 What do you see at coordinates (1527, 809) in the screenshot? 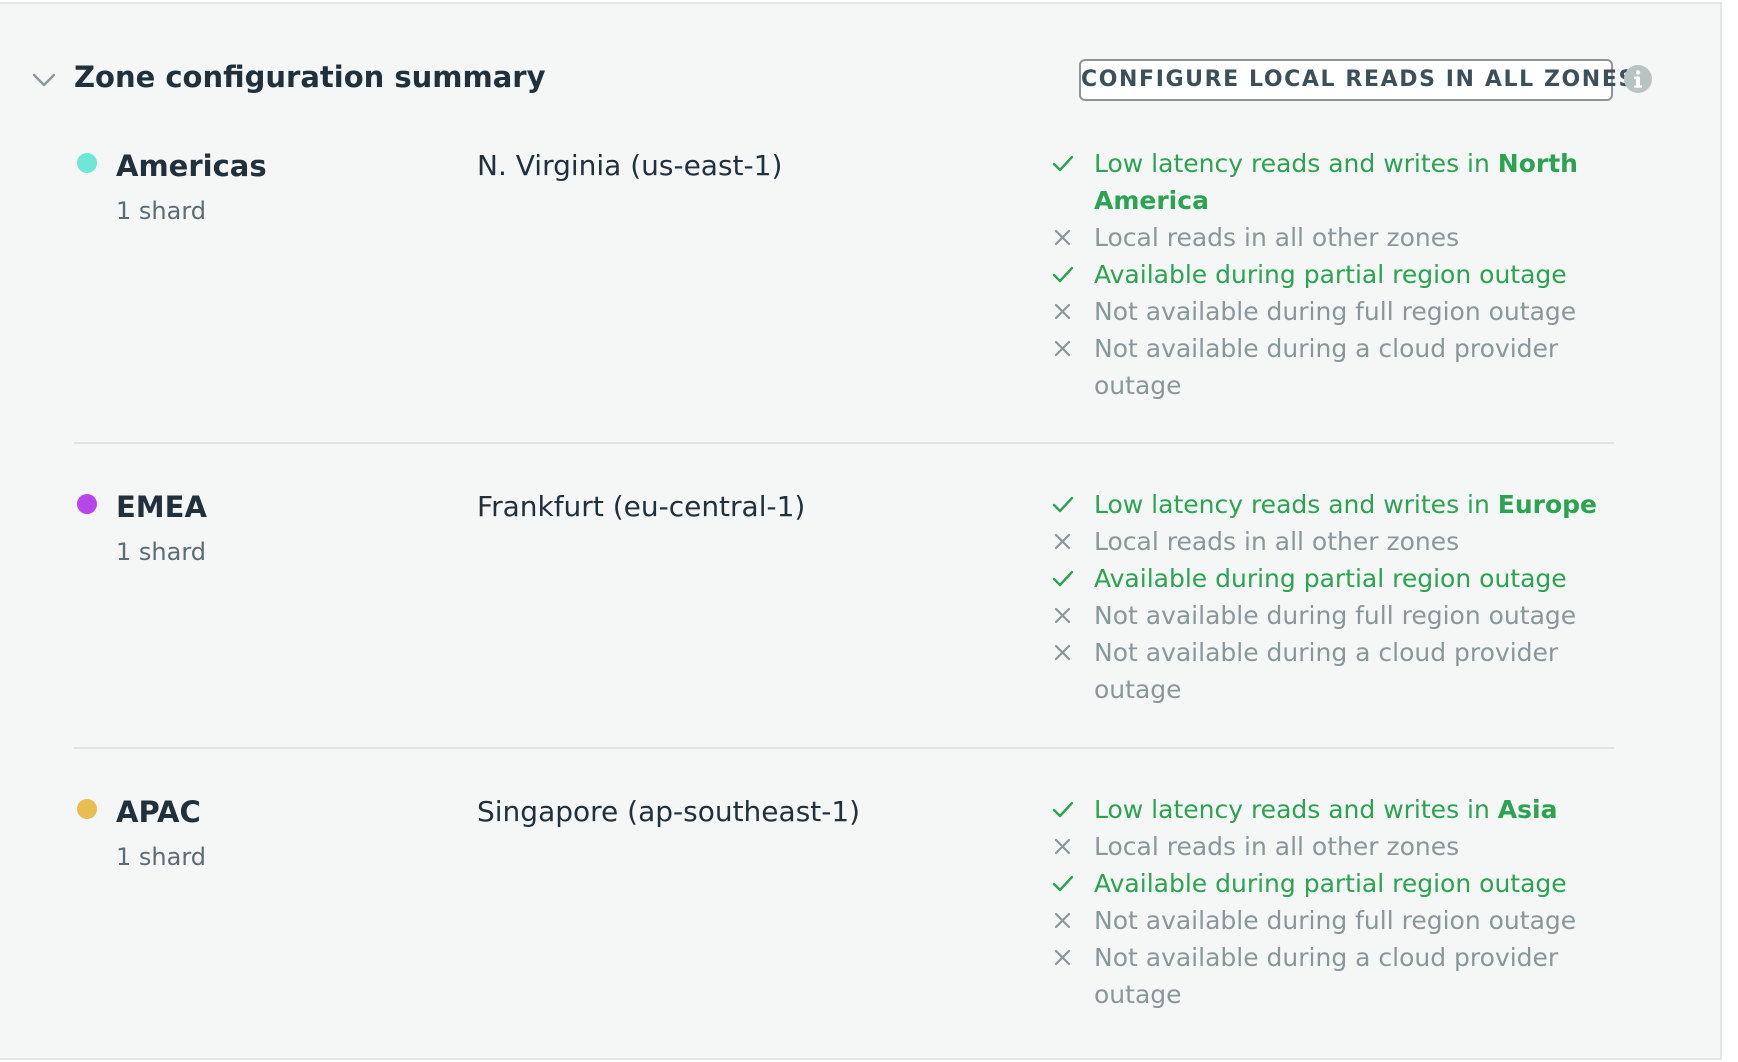
I see `feature-highlight: Asia` at bounding box center [1527, 809].